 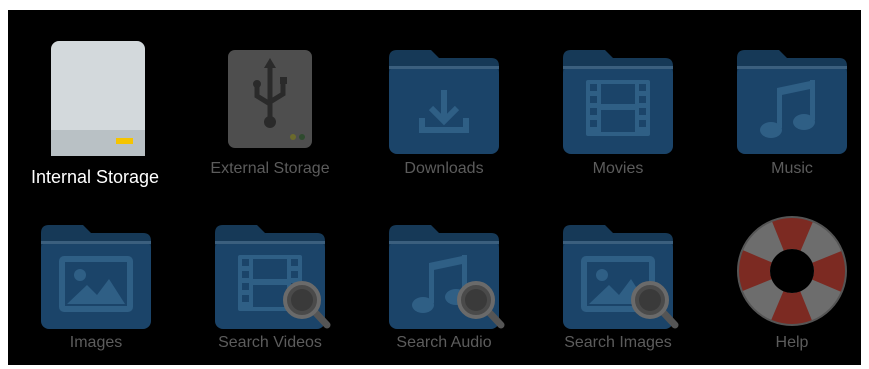 What do you see at coordinates (444, 168) in the screenshot?
I see `tile-label-downloads: Downloads` at bounding box center [444, 168].